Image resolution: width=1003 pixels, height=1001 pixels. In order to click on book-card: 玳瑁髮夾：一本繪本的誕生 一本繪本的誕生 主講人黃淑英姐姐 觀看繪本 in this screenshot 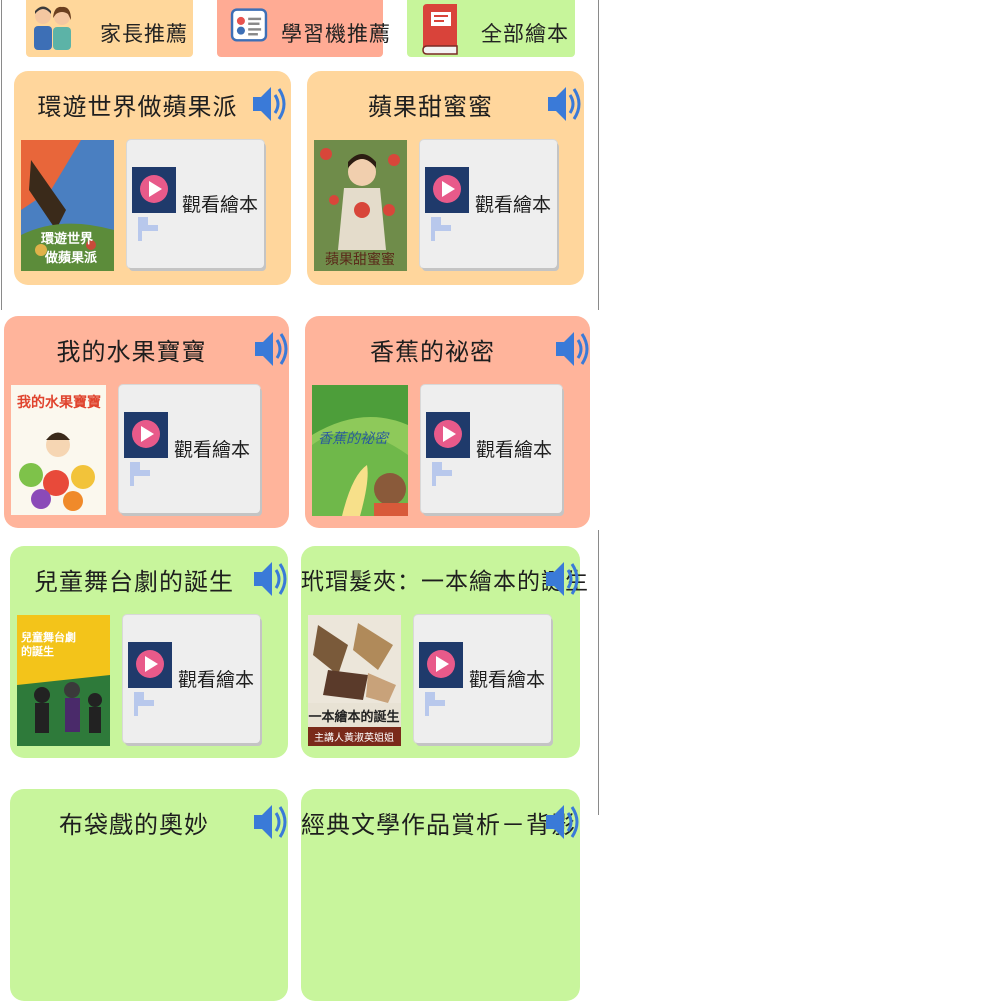, I will do `click(445, 652)`.